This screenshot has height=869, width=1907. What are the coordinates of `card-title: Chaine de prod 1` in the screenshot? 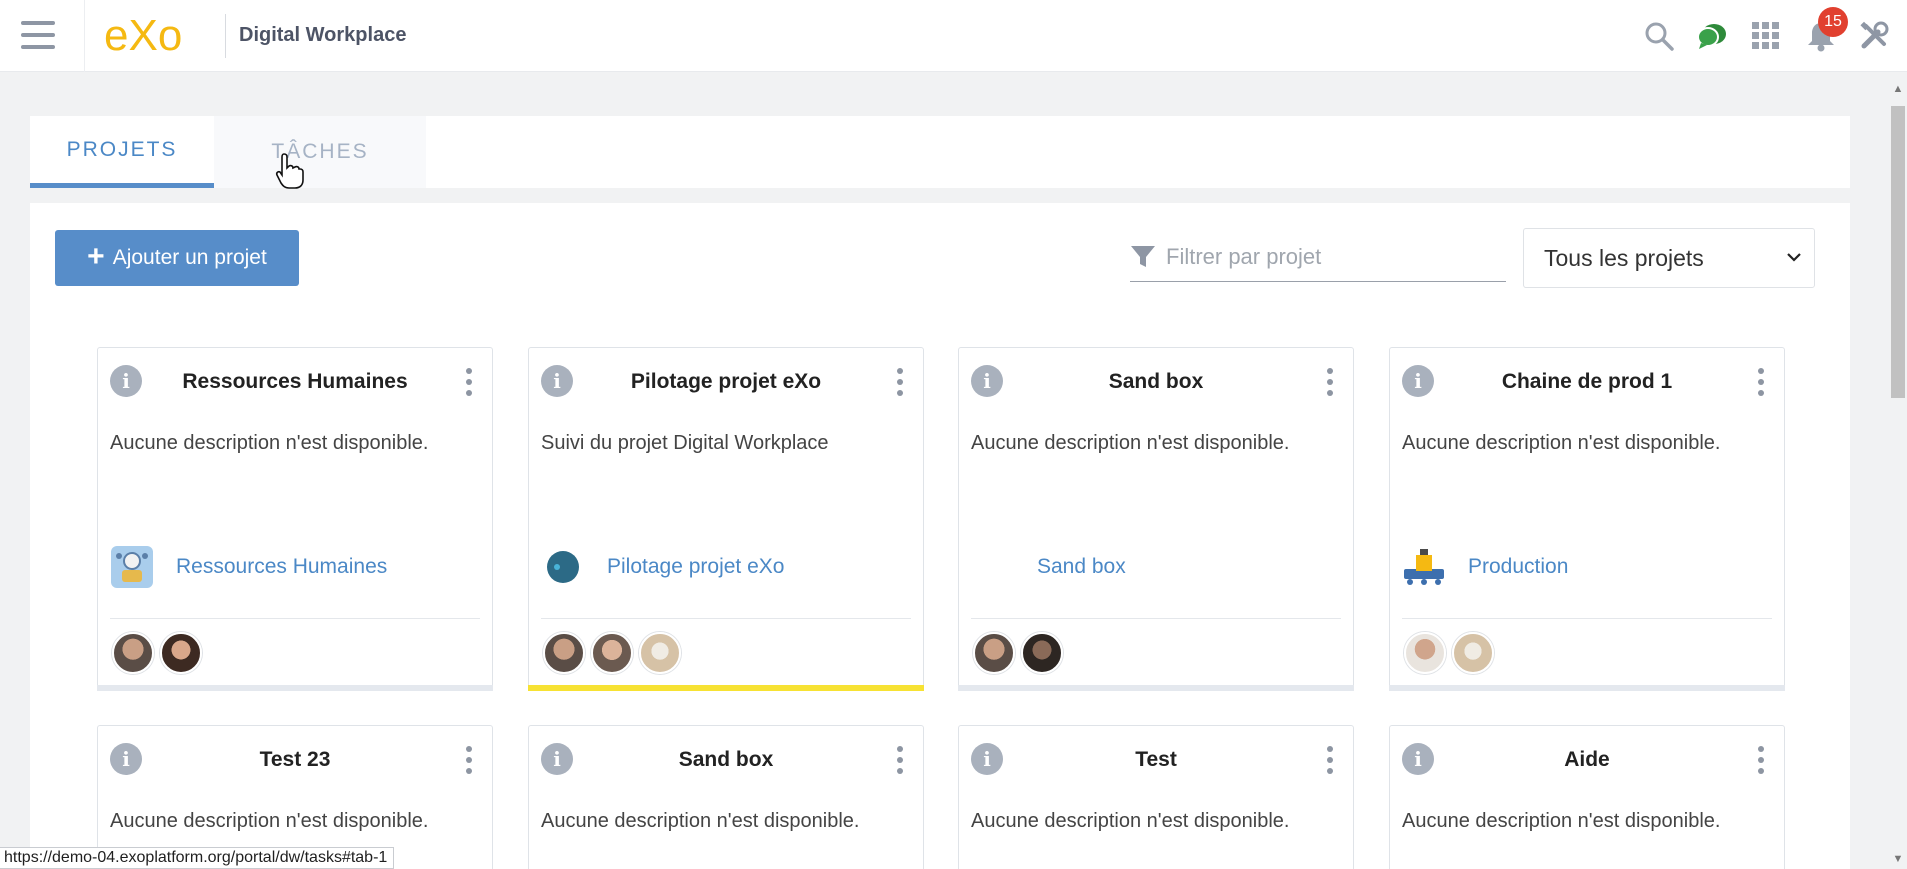 It's located at (1587, 381).